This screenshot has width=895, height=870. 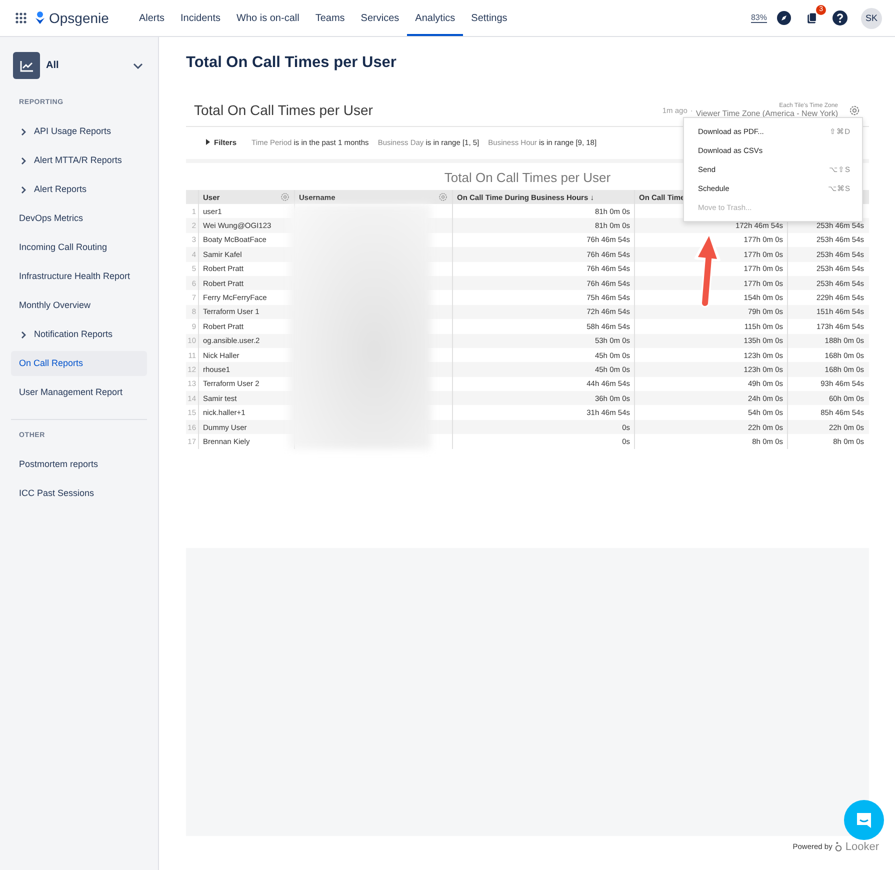 What do you see at coordinates (840, 18) in the screenshot?
I see `help-icon` at bounding box center [840, 18].